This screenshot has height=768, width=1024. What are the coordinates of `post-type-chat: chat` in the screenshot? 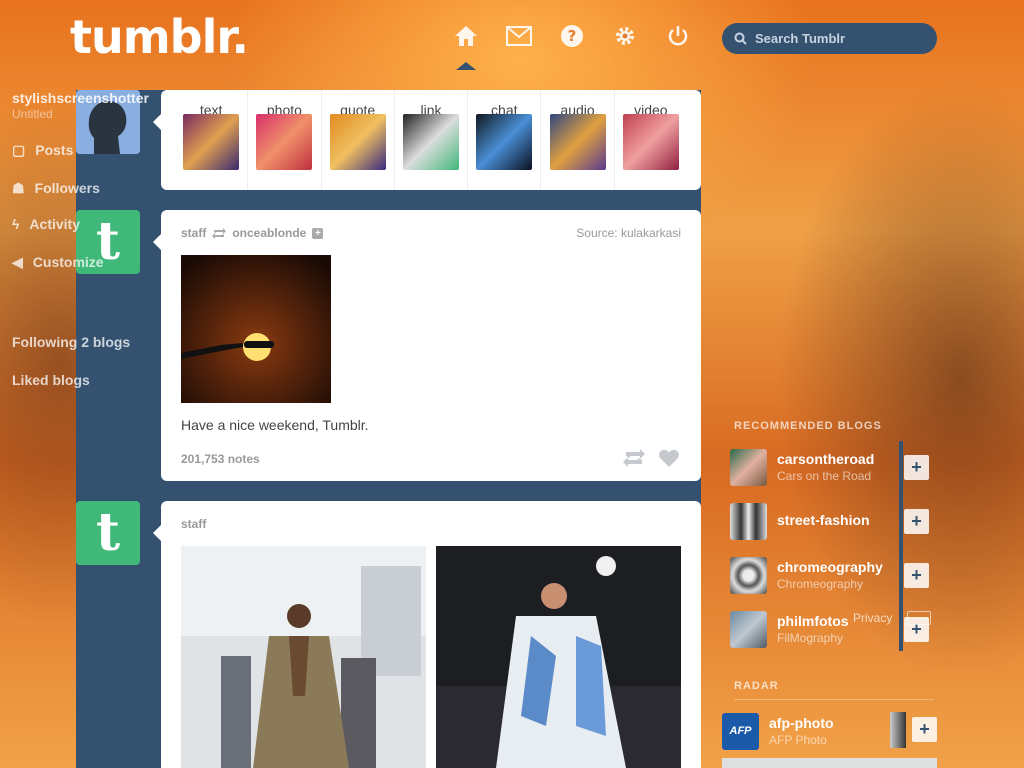 It's located at (505, 140).